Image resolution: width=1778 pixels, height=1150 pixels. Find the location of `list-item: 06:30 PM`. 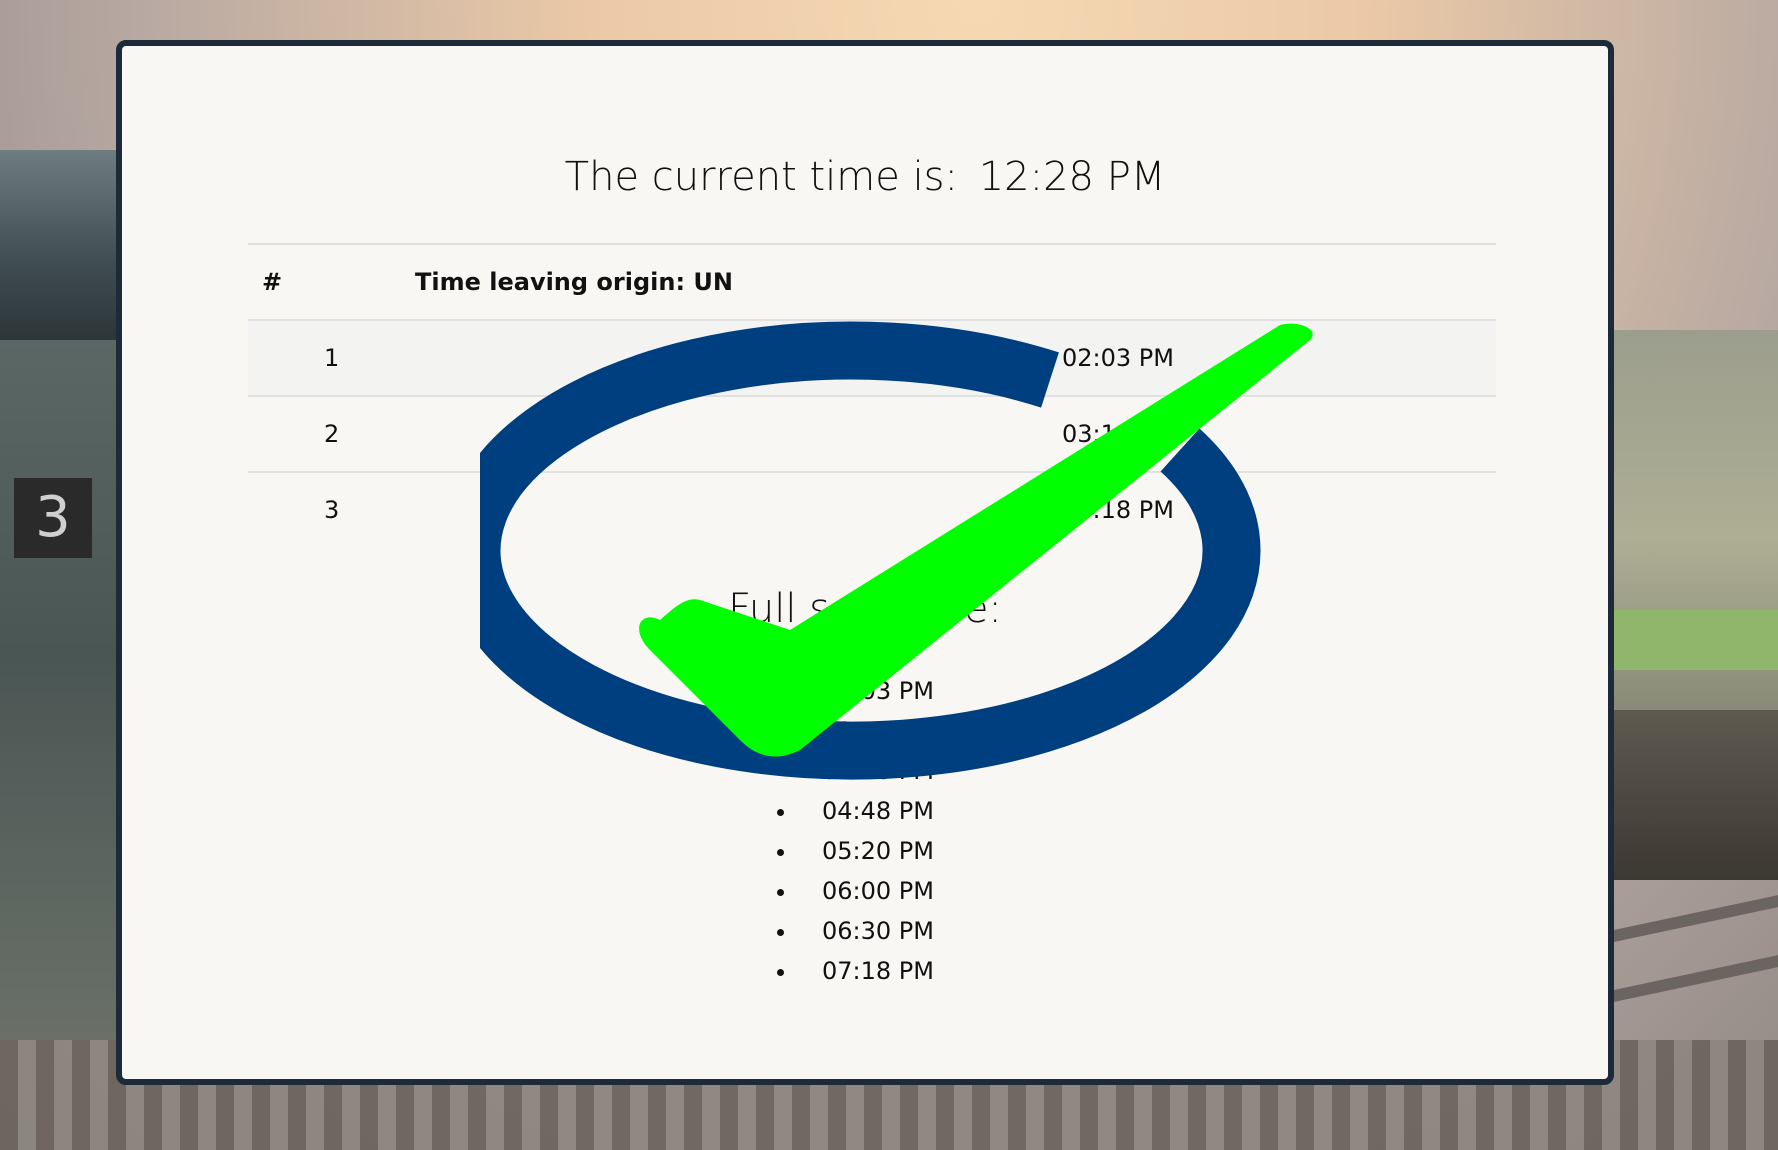

list-item: 06:30 PM is located at coordinates (866, 931).